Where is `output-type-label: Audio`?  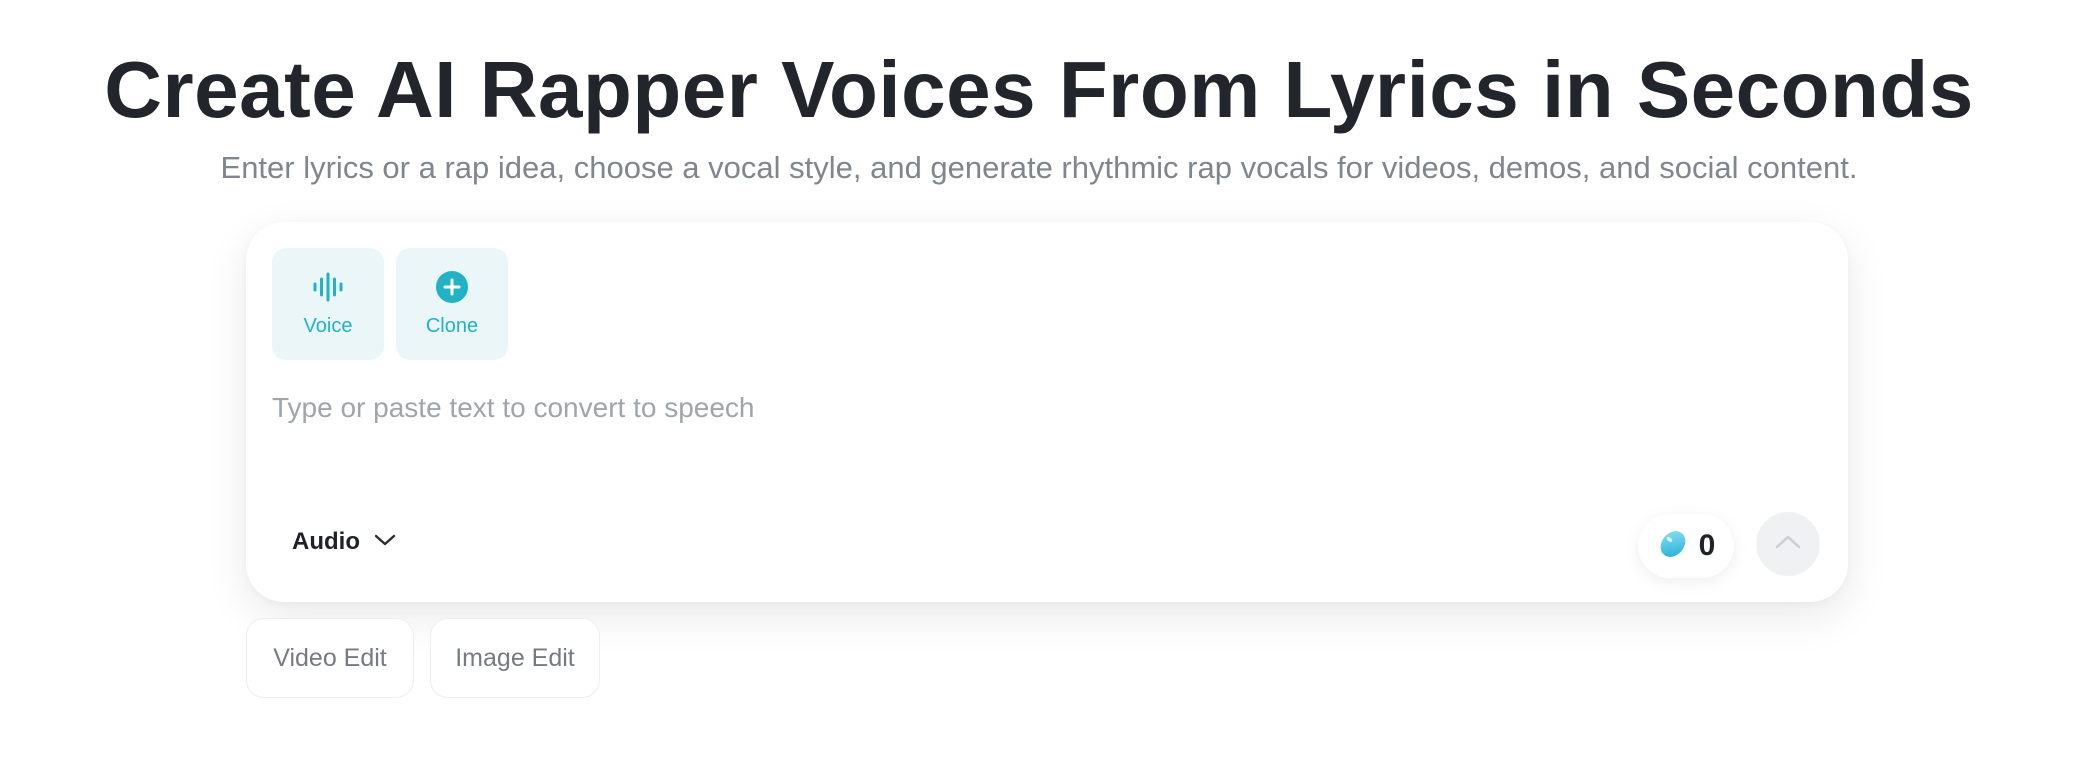 output-type-label: Audio is located at coordinates (326, 541).